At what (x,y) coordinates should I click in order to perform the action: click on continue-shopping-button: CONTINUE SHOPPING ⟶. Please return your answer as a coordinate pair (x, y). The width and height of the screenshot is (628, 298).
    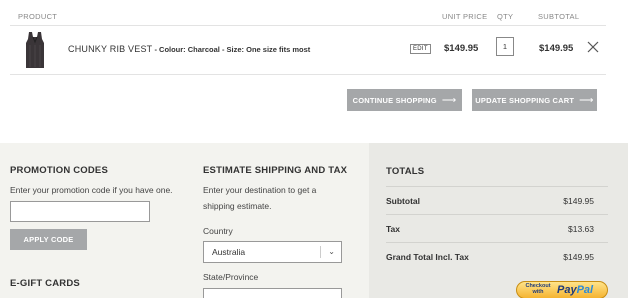
    Looking at the image, I should click on (404, 100).